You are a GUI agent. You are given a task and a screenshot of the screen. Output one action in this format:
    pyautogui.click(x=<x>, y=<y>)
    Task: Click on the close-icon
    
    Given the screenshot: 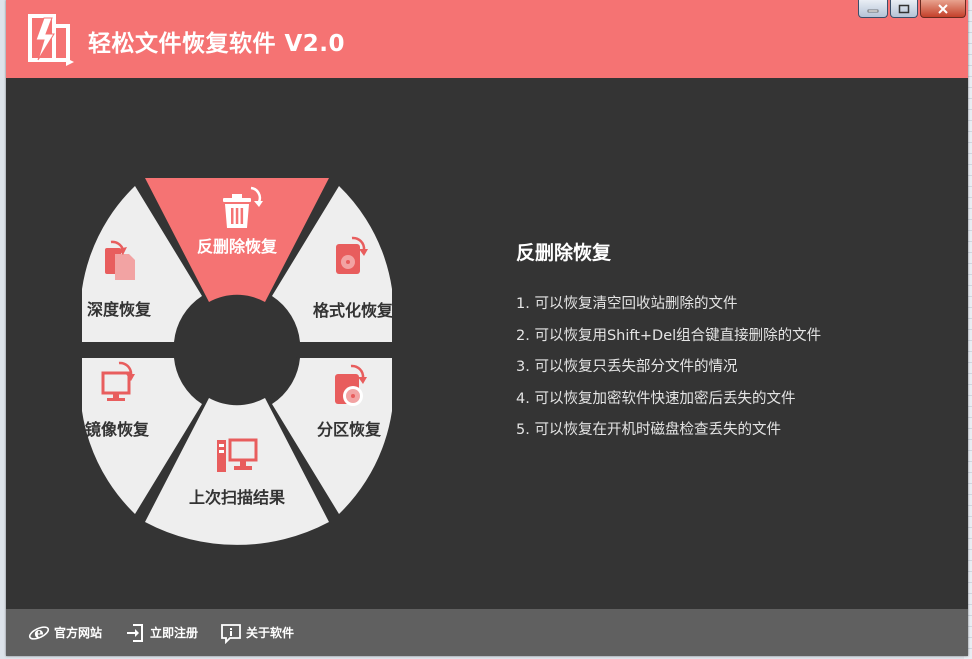 What is the action you would take?
    pyautogui.click(x=943, y=8)
    